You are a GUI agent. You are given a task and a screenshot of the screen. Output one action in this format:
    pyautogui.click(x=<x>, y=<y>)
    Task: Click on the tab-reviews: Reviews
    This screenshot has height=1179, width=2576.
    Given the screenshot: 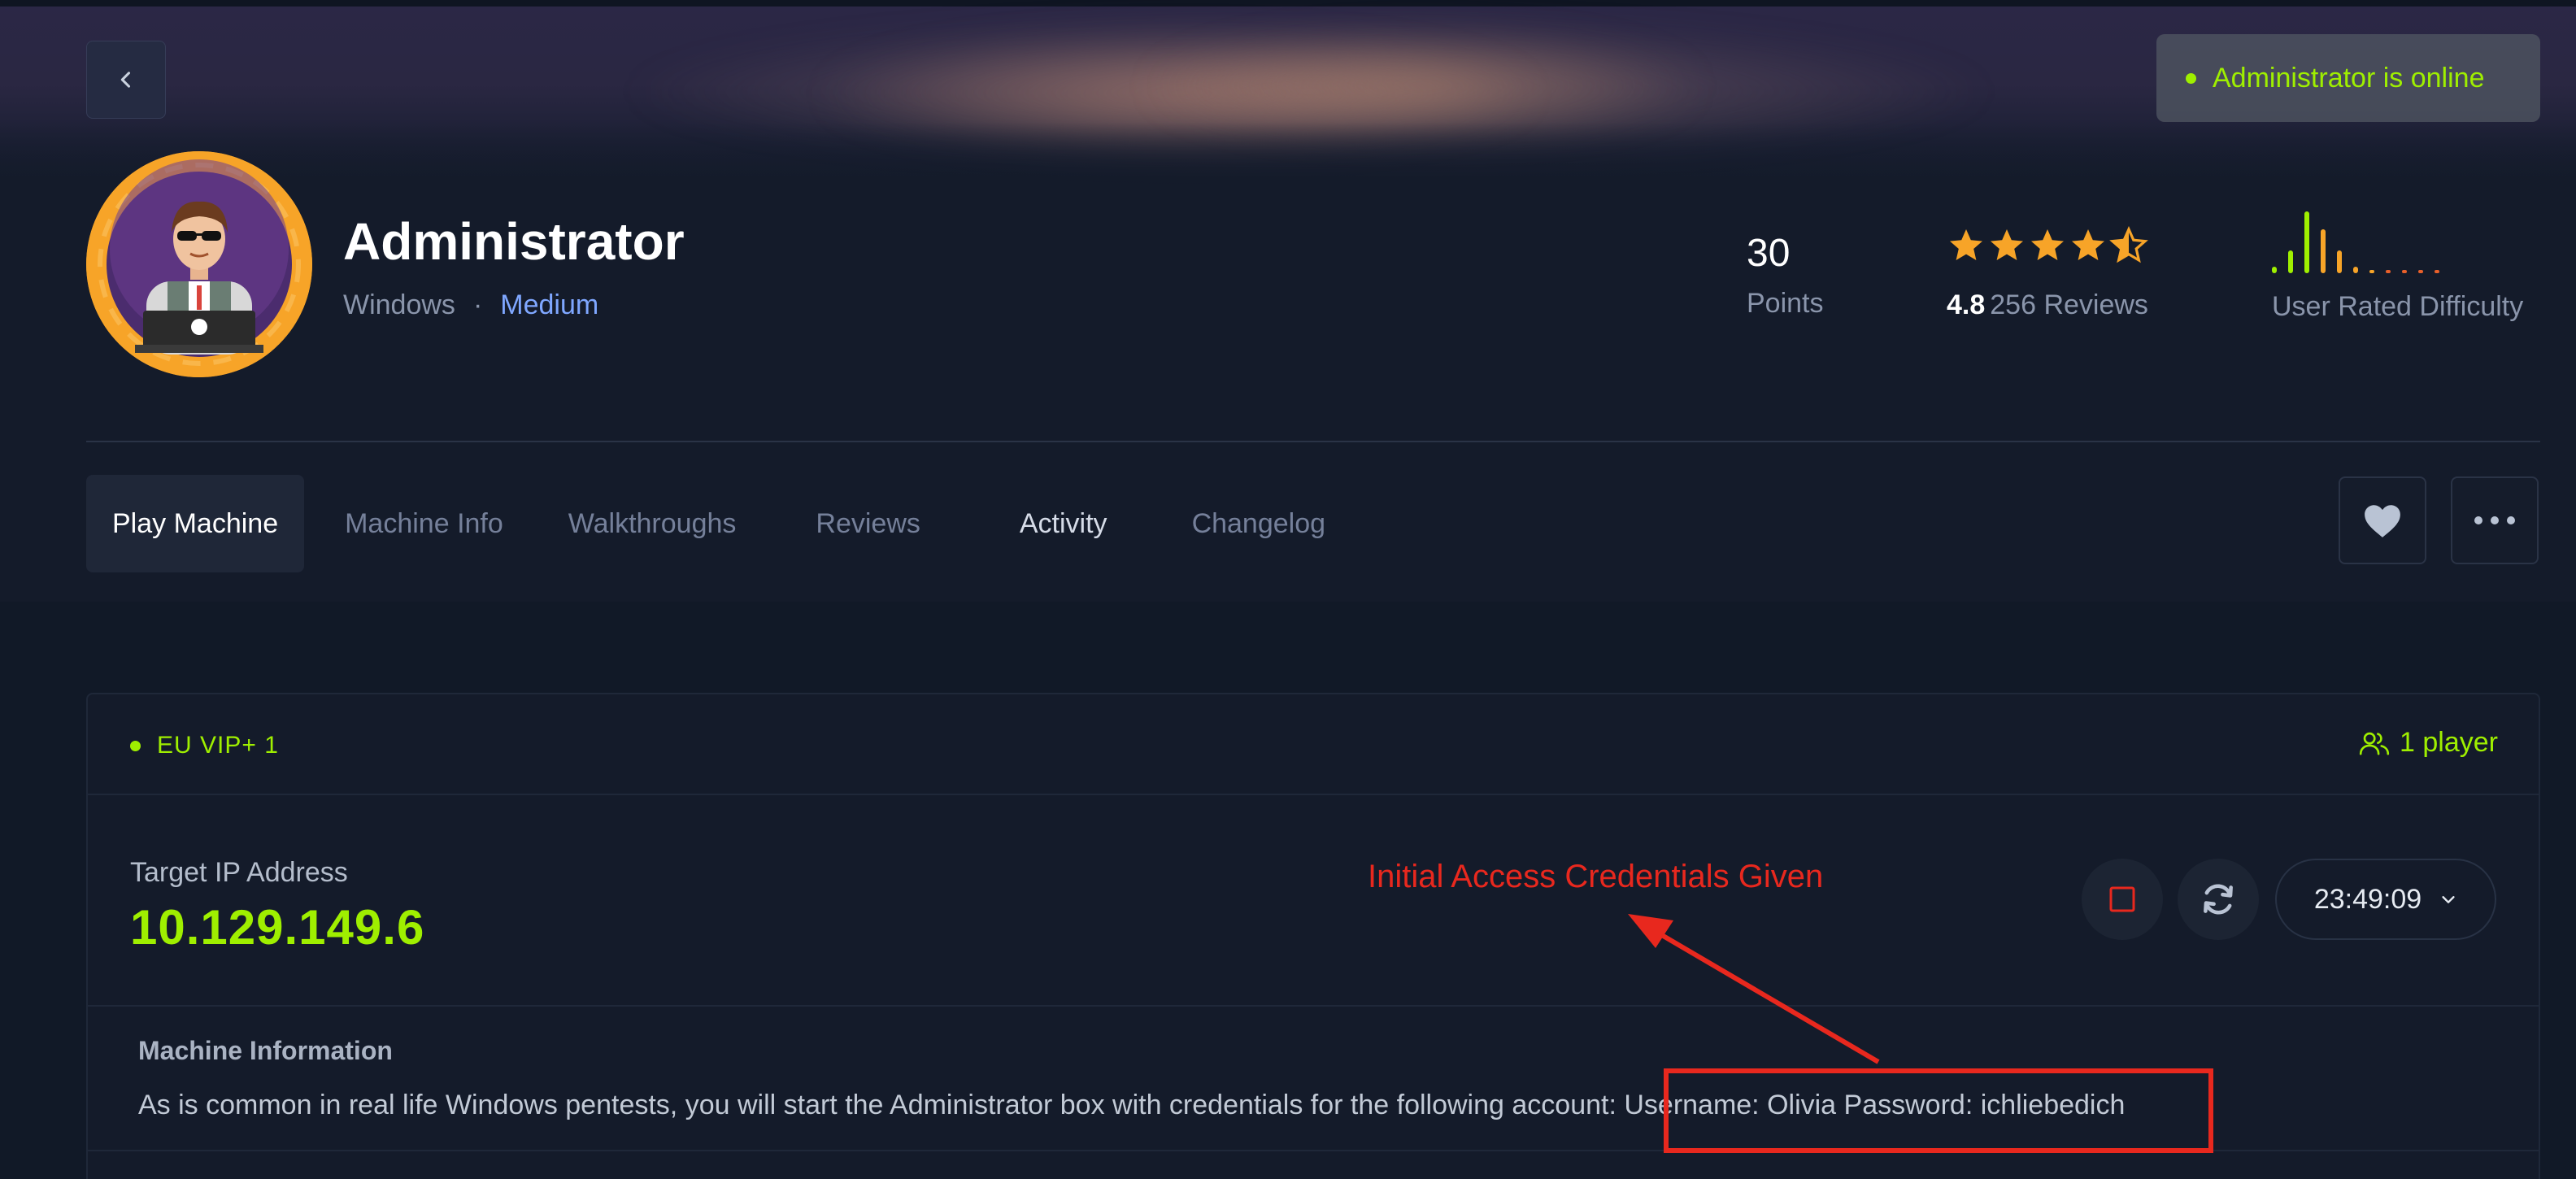 What is the action you would take?
    pyautogui.click(x=868, y=523)
    